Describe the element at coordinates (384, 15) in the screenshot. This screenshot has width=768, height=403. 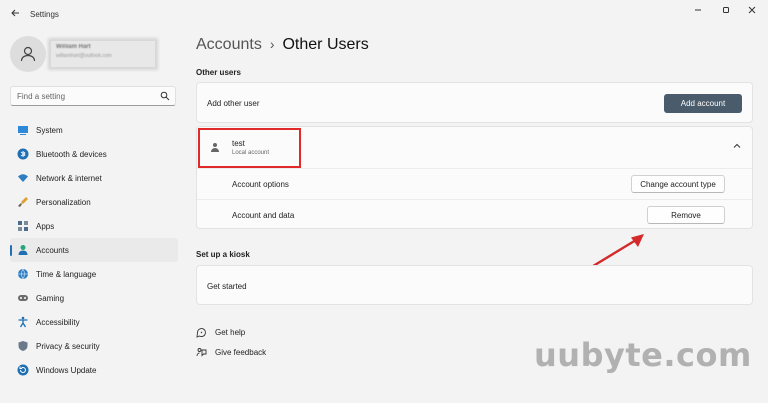
I see `title-bar: Settings` at that location.